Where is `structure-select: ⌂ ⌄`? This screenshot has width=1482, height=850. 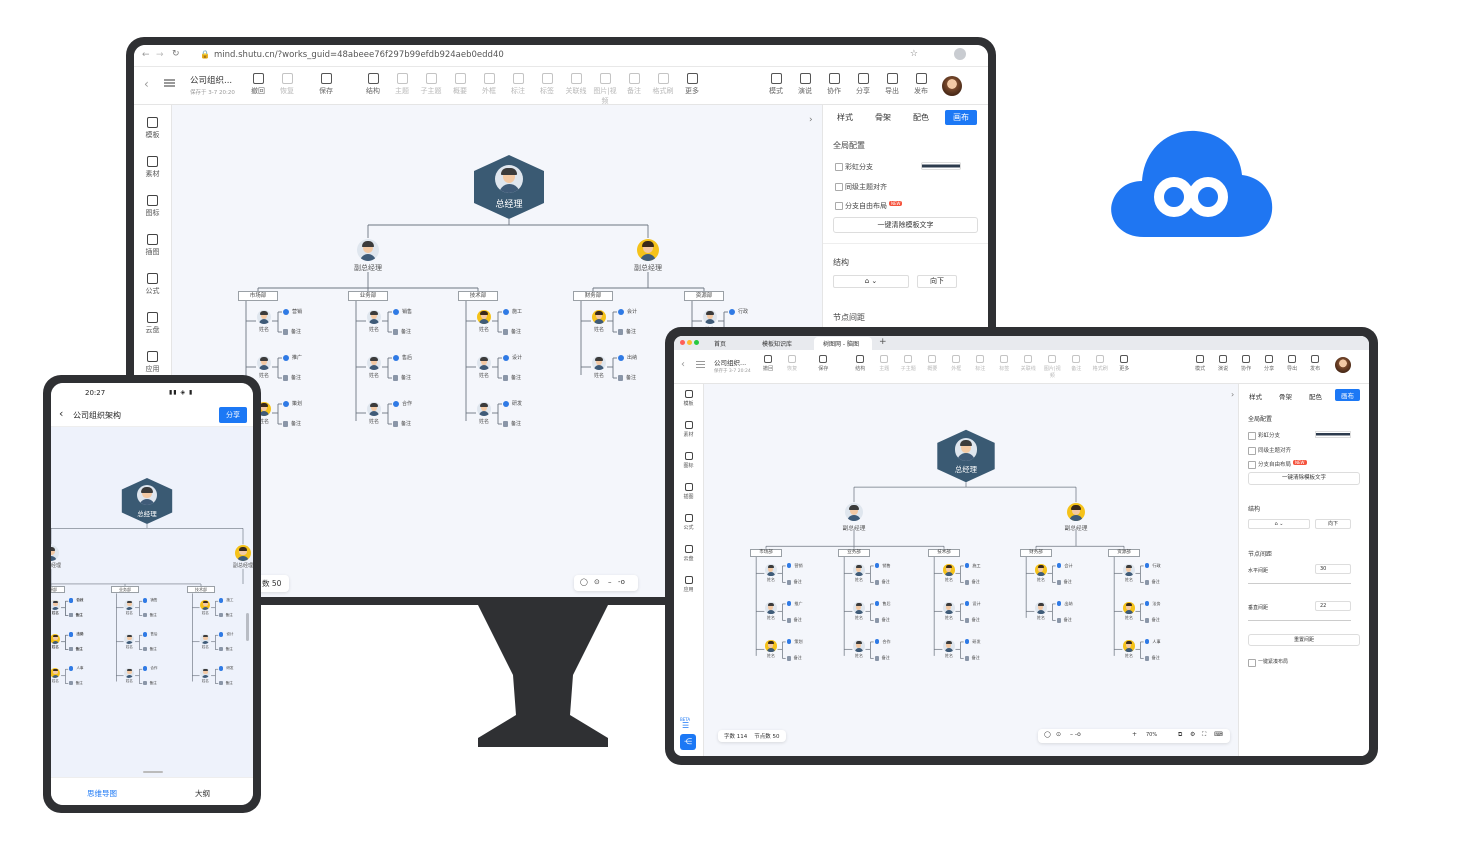
structure-select: ⌂ ⌄ is located at coordinates (871, 281).